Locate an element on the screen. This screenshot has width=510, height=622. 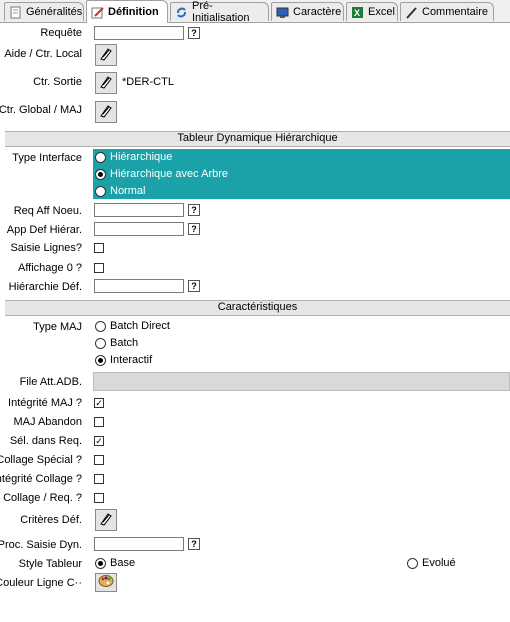
tab-definition: Définition is located at coordinates (127, 11).